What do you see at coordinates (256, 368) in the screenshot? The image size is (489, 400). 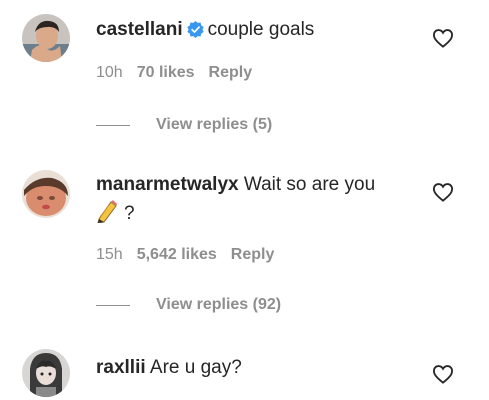 I see `comment-text: raxllii Are u gay?` at bounding box center [256, 368].